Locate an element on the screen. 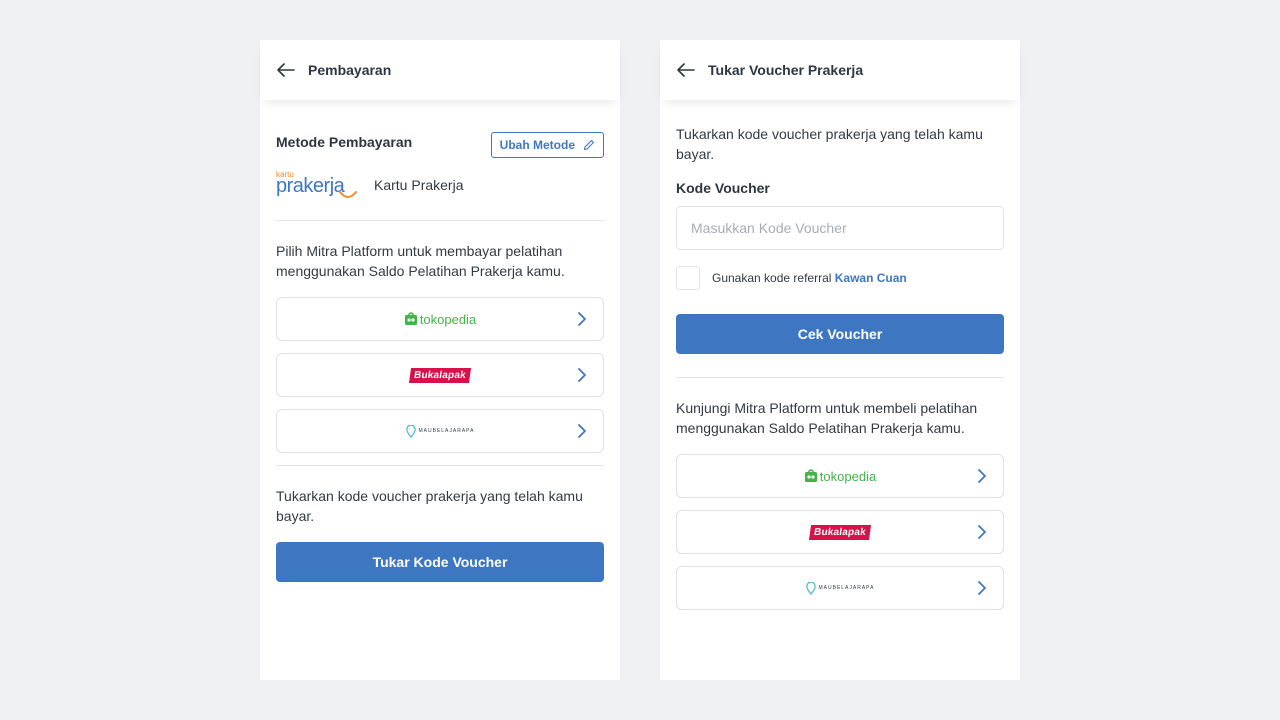 This screenshot has height=720, width=1280. kawan-cuan-link: Kawan Cuan is located at coordinates (871, 278).